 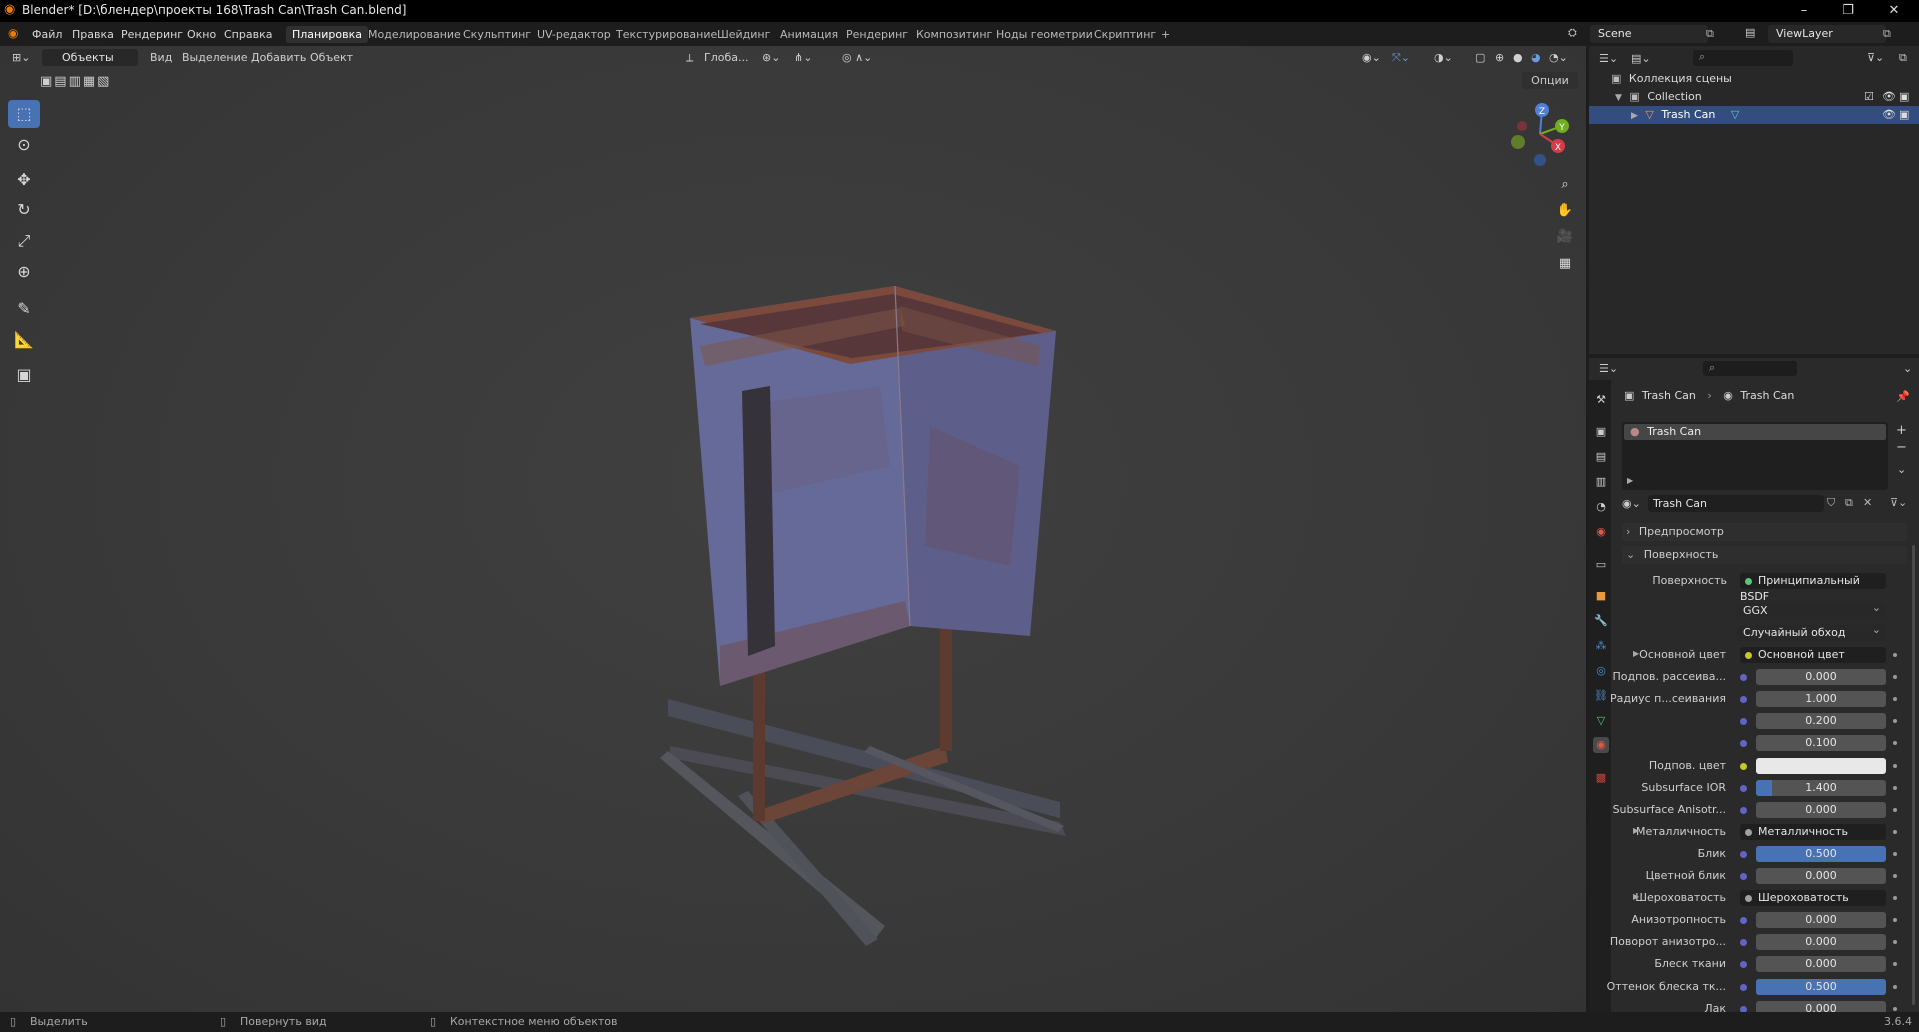 I want to click on outliner-editor-icon: ☰⌄, so click(x=1608, y=58).